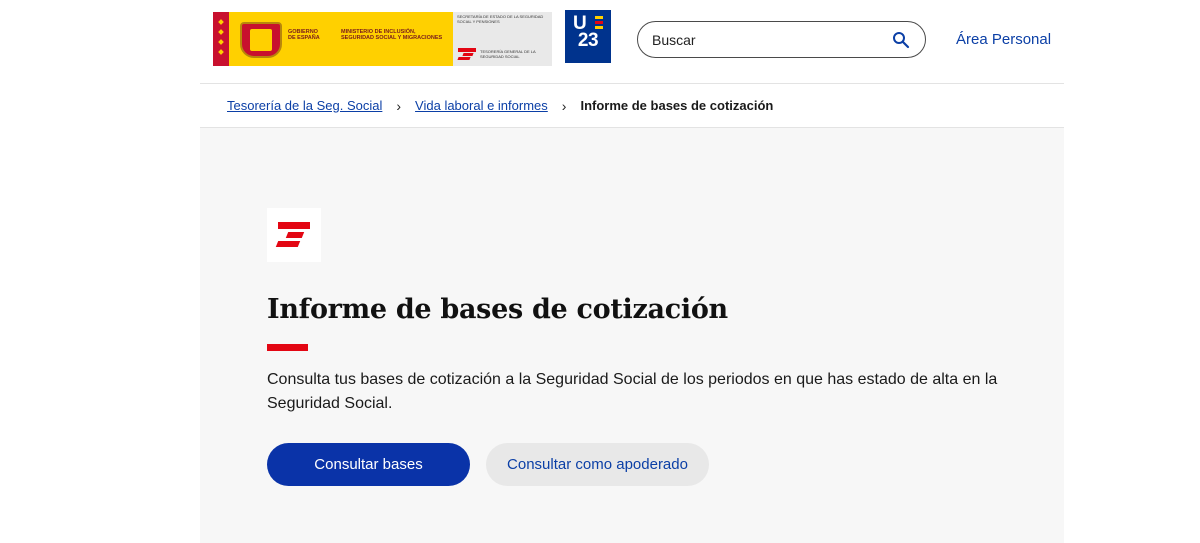 This screenshot has height=543, width=1200. I want to click on page-title: Informe de bases de cotización, so click(497, 309).